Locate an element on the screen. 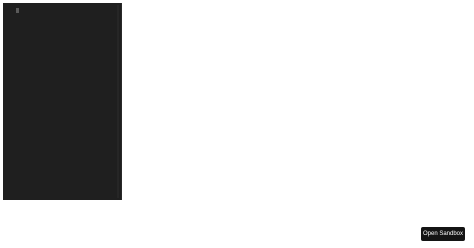 Image resolution: width=474 pixels, height=248 pixels. terminal-scrollbar is located at coordinates (118, 101).